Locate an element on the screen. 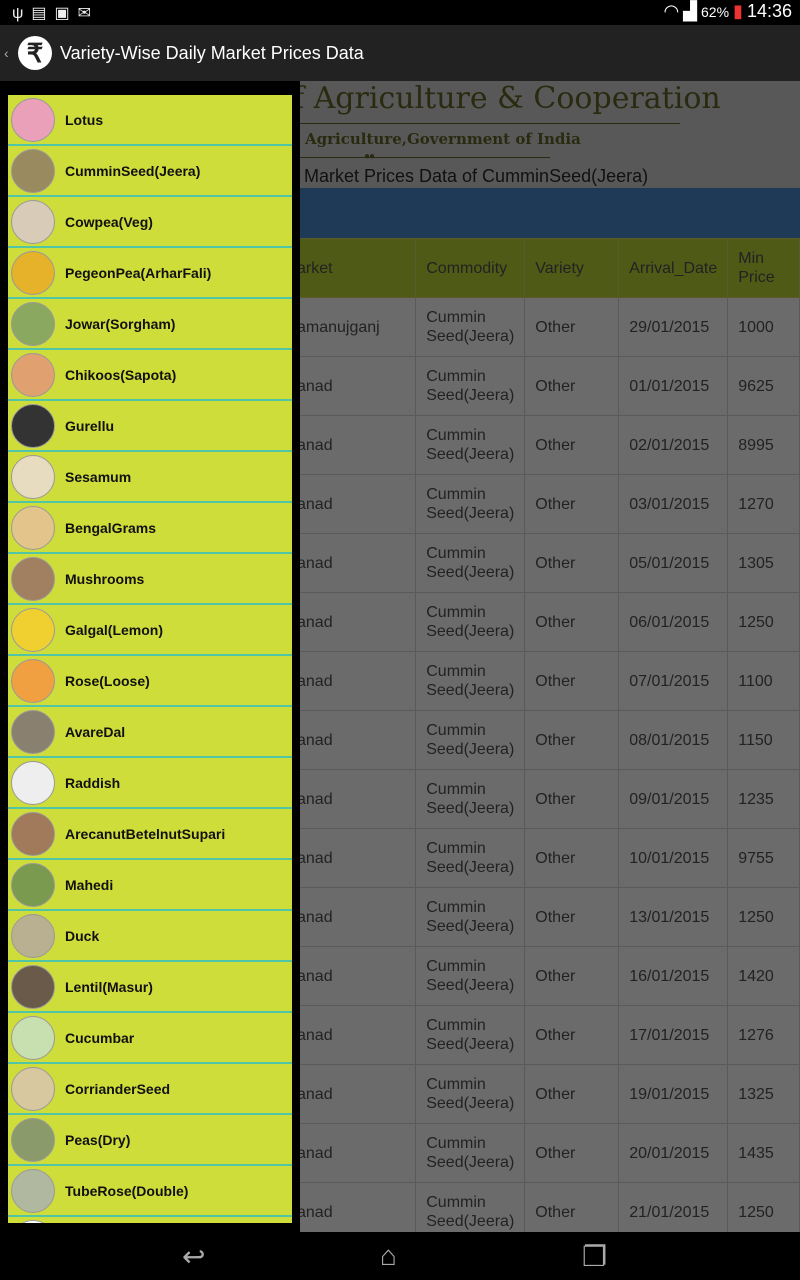 This screenshot has width=800, height=1280. banner-heading: f Agriculture & Cooperation is located at coordinates (507, 98).